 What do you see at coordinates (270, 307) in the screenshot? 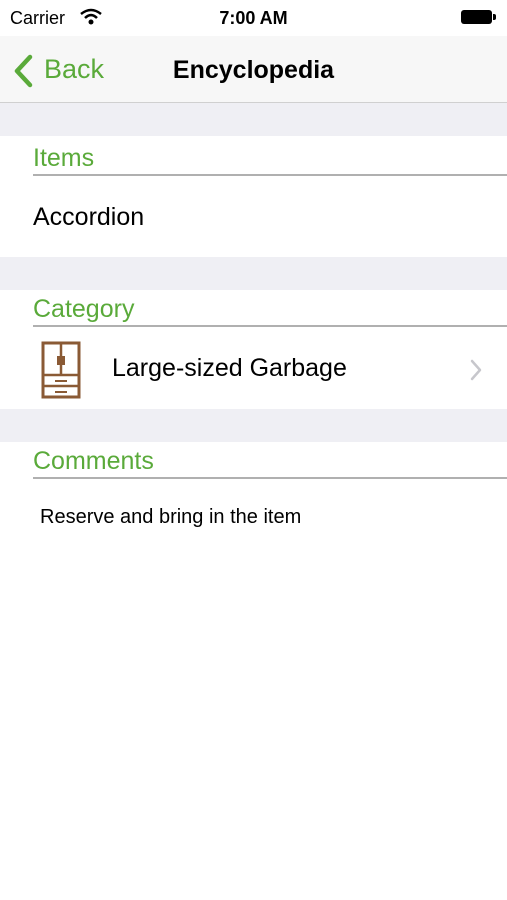
I see `category-header: Category` at bounding box center [270, 307].